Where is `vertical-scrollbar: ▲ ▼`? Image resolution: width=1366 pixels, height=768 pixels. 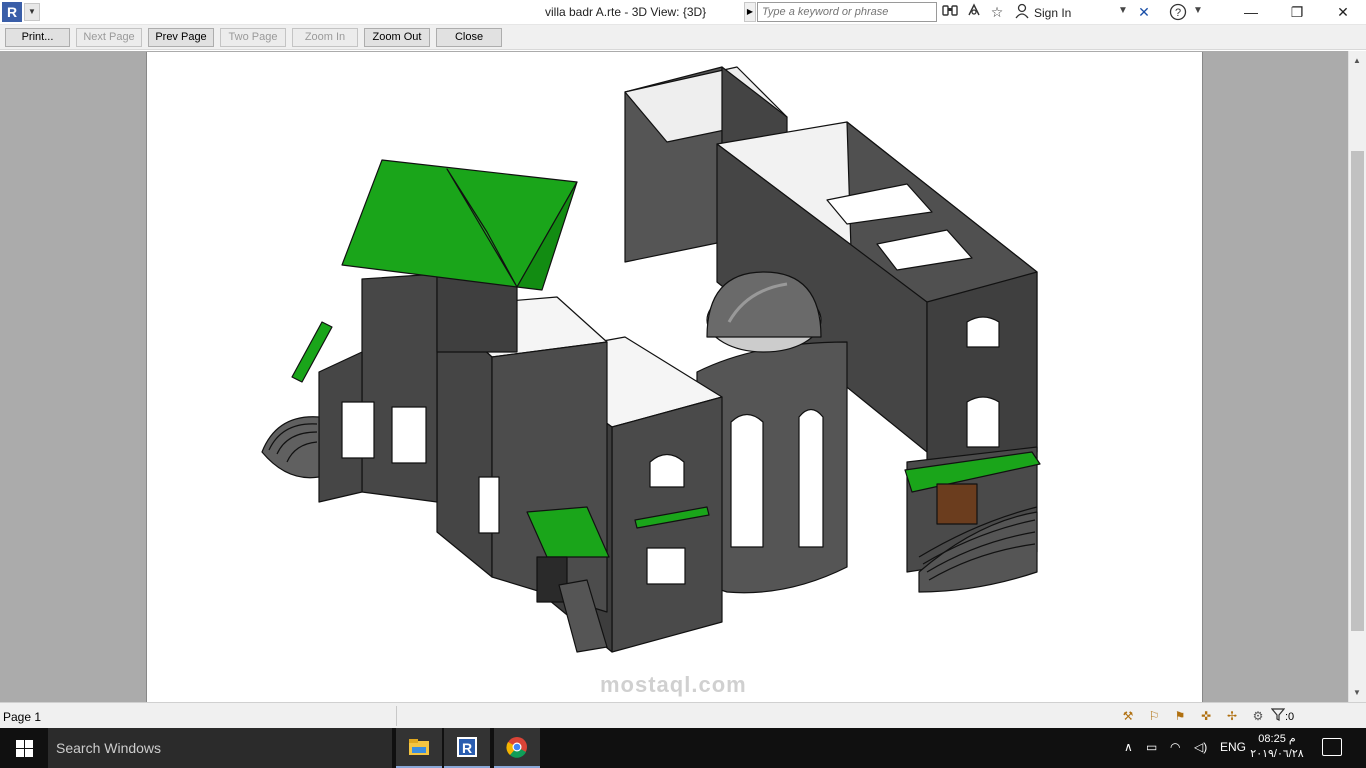
vertical-scrollbar: ▲ ▼ is located at coordinates (1357, 376).